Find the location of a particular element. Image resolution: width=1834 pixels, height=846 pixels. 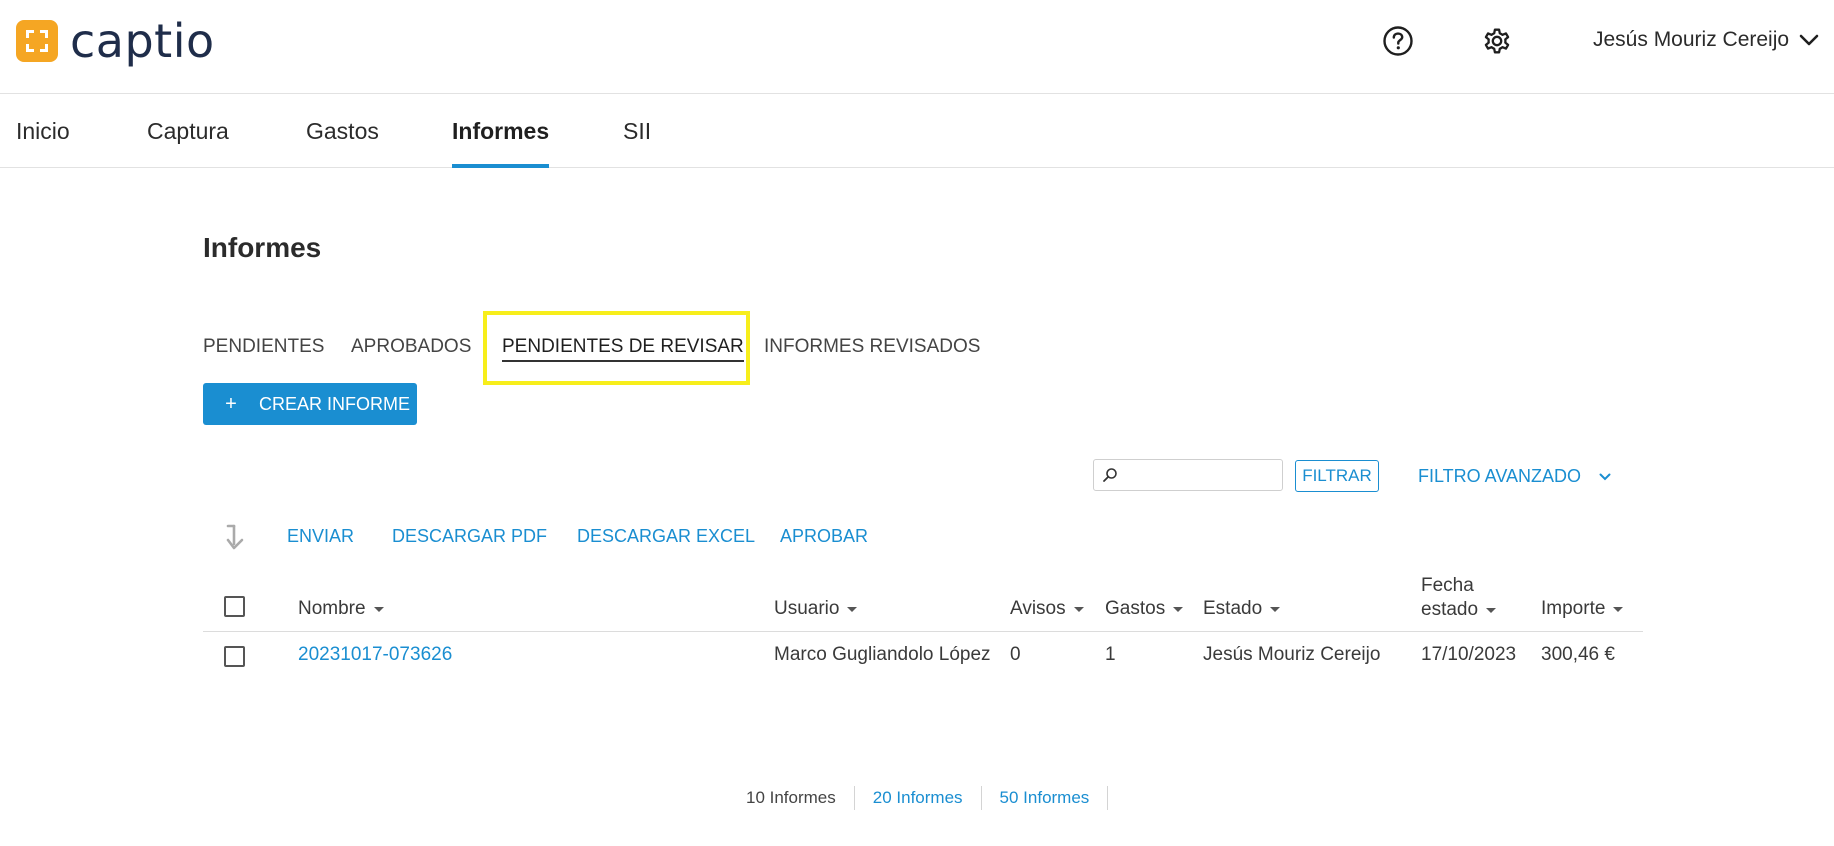

create-report-button: + CREAR INFORME is located at coordinates (310, 404).